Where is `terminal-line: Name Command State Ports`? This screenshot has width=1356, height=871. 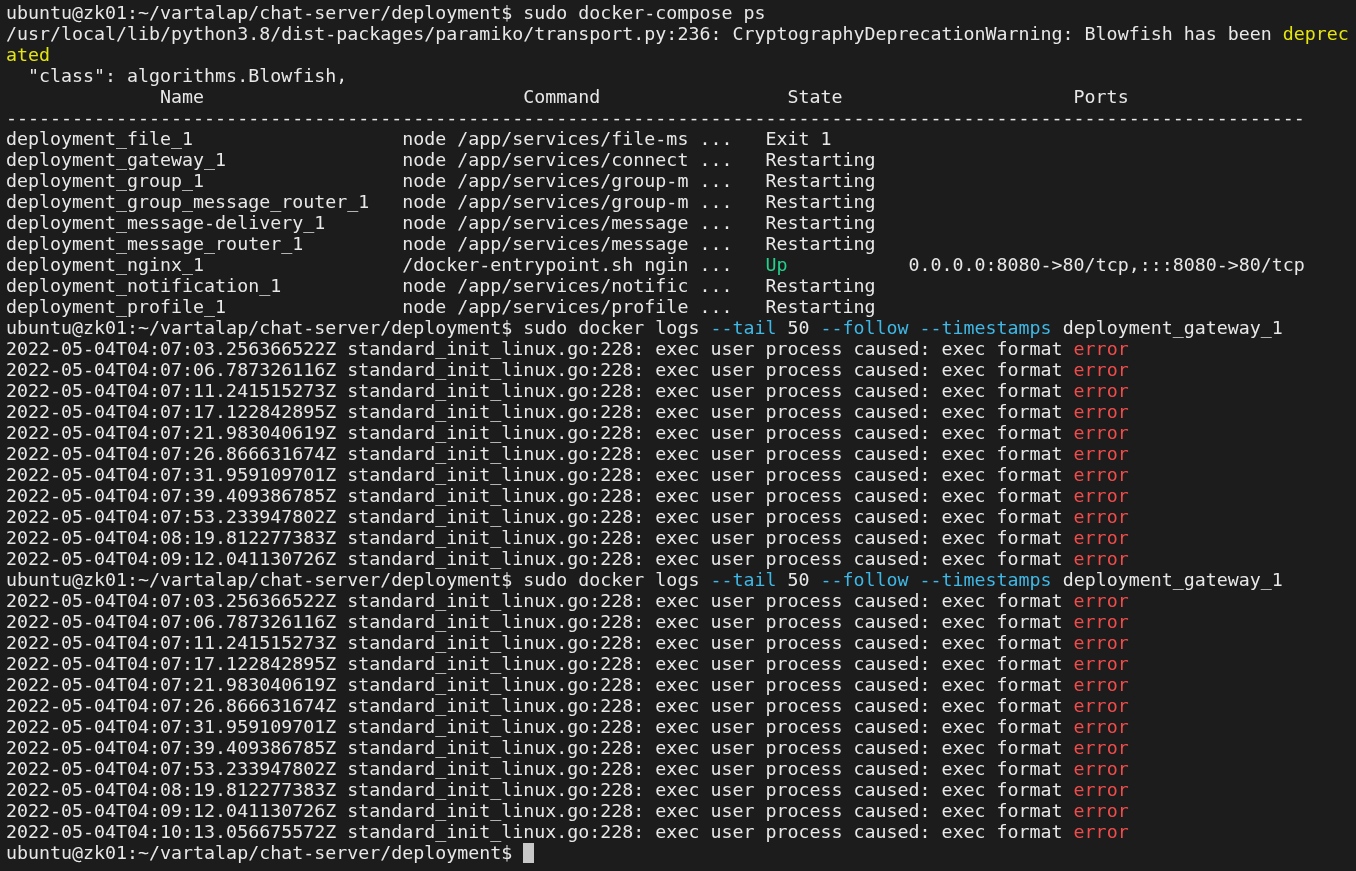 terminal-line: Name Command State Ports is located at coordinates (644, 96).